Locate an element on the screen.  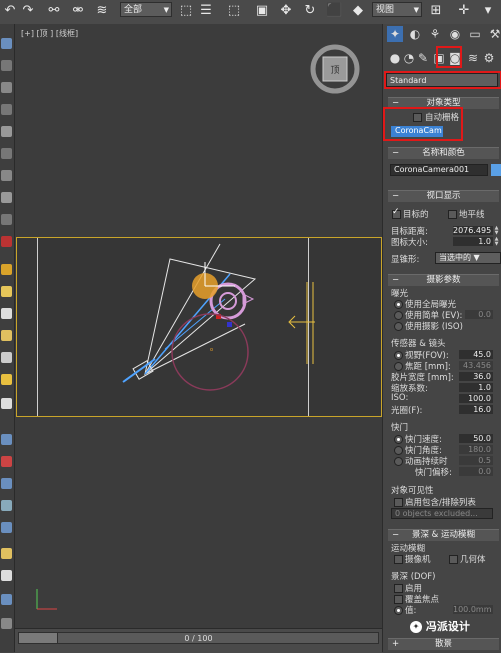
create-tab: ✦ is located at coordinates (395, 34).